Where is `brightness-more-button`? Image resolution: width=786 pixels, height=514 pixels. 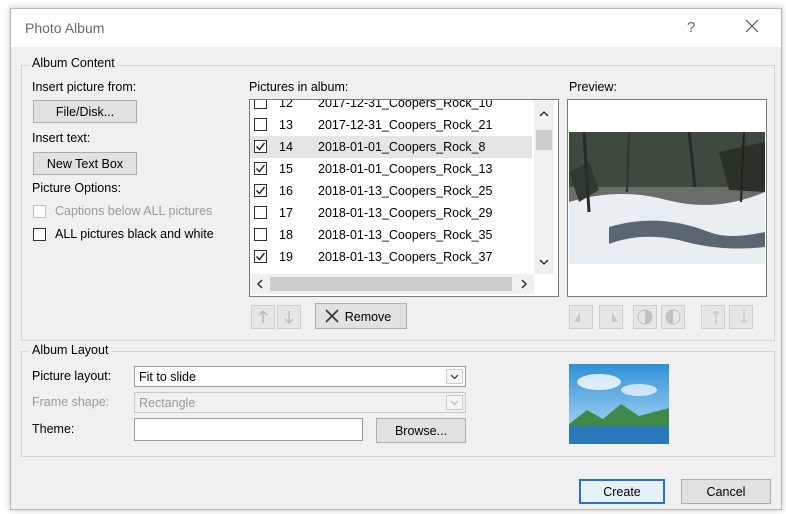 brightness-more-button is located at coordinates (713, 317).